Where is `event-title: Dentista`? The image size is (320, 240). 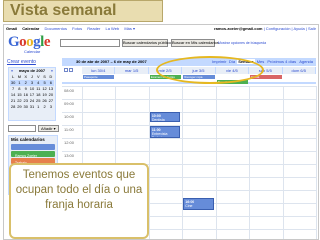
event-title: Dentista is located at coordinates (158, 120).